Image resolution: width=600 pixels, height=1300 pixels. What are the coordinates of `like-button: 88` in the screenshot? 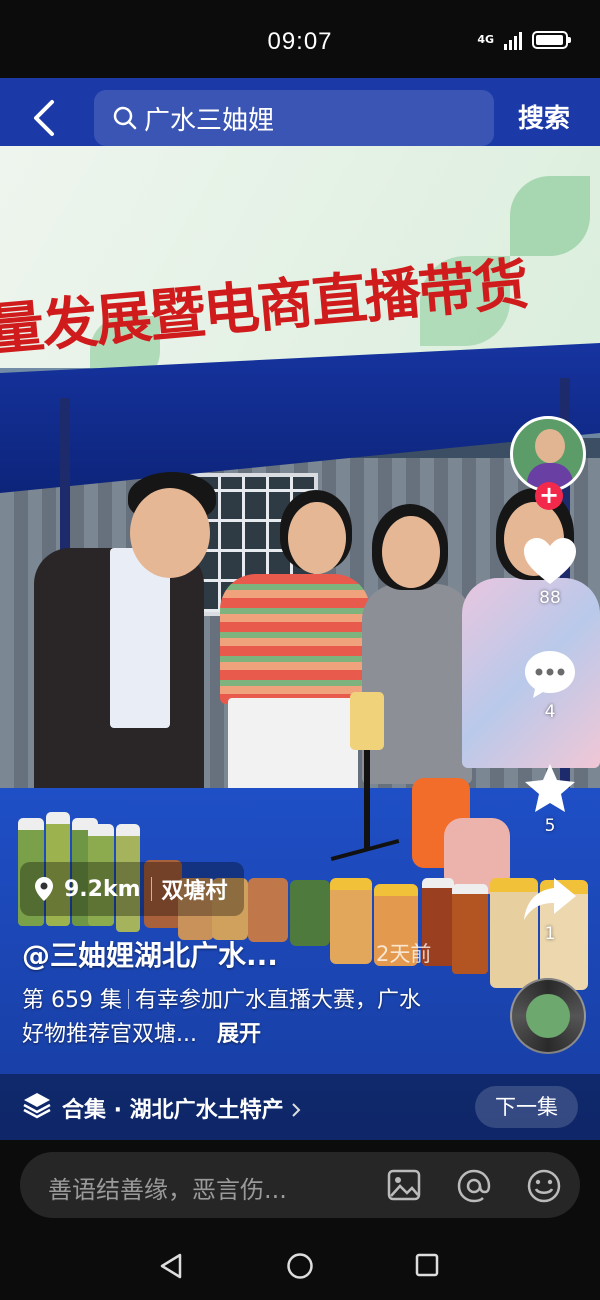 It's located at (550, 572).